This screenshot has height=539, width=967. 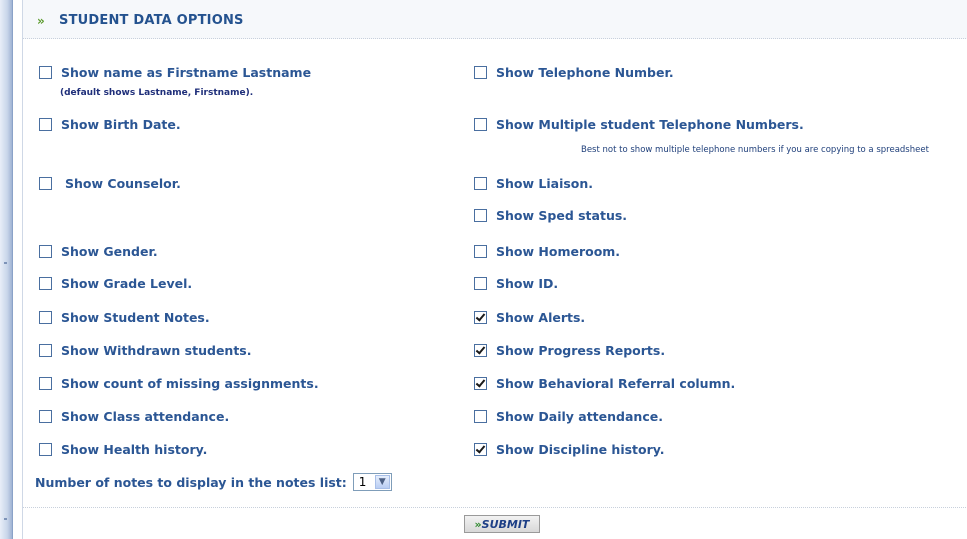 I want to click on option-label: Show Withdrawn students., so click(x=156, y=350).